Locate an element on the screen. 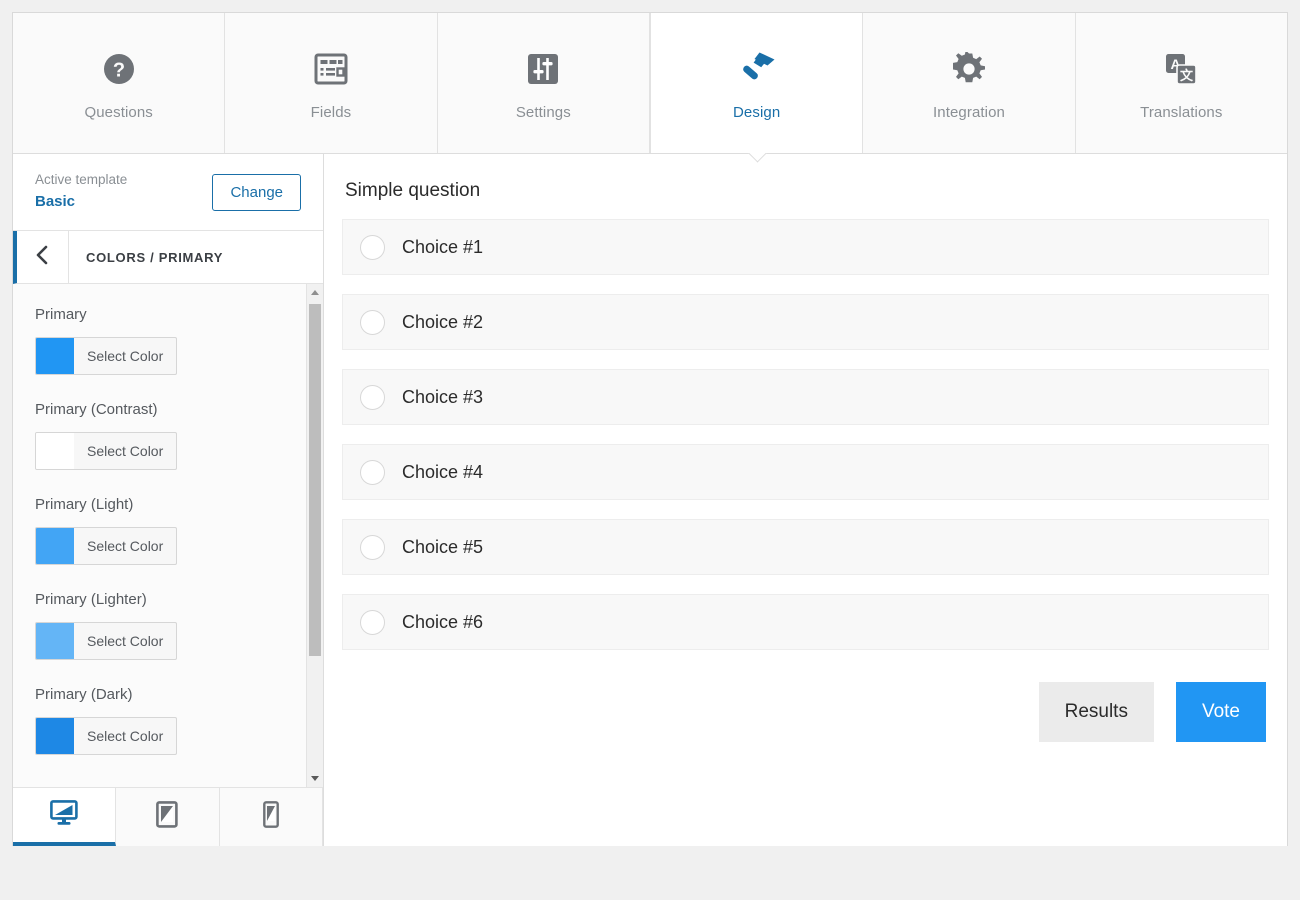 The height and width of the screenshot is (900, 1300). color-label: Primary (Light) is located at coordinates (84, 504).